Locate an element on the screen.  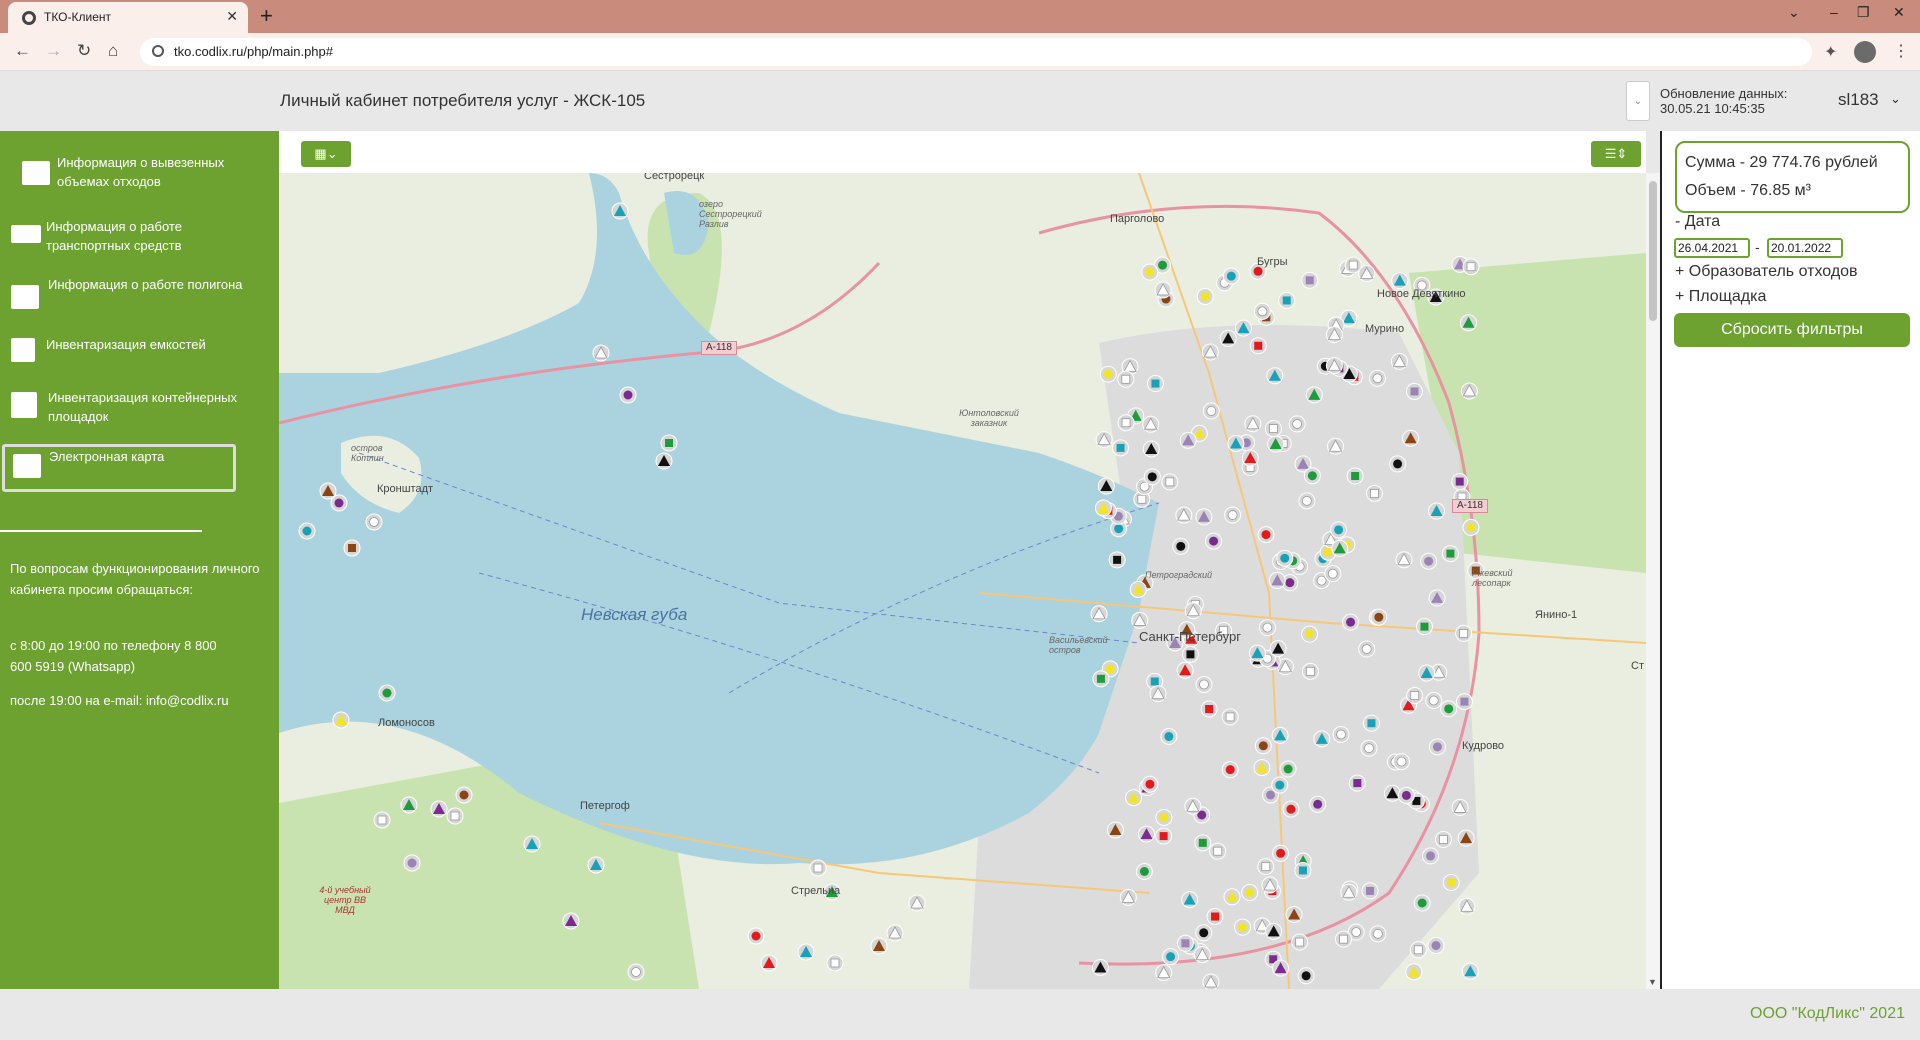
url-input: tko.codlix.ru/php/main.php# is located at coordinates (976, 52).